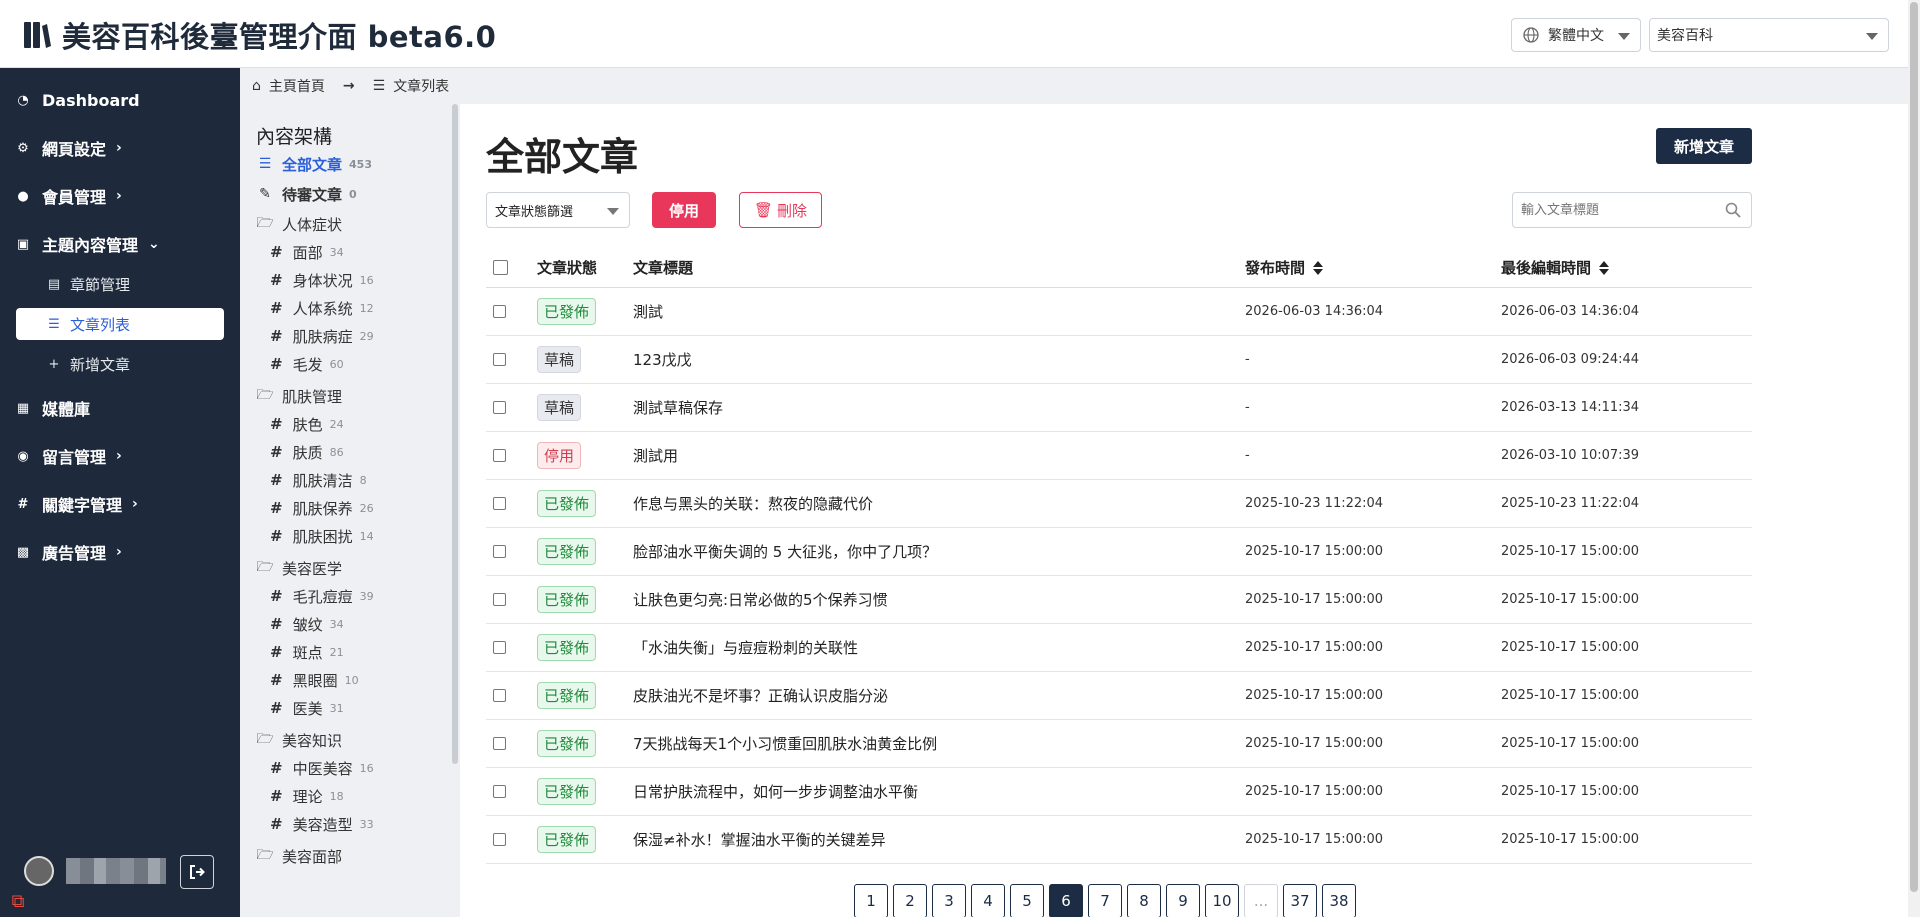 The width and height of the screenshot is (1920, 917). What do you see at coordinates (678, 407) in the screenshot?
I see `article-title-link: 測試草稿保存` at bounding box center [678, 407].